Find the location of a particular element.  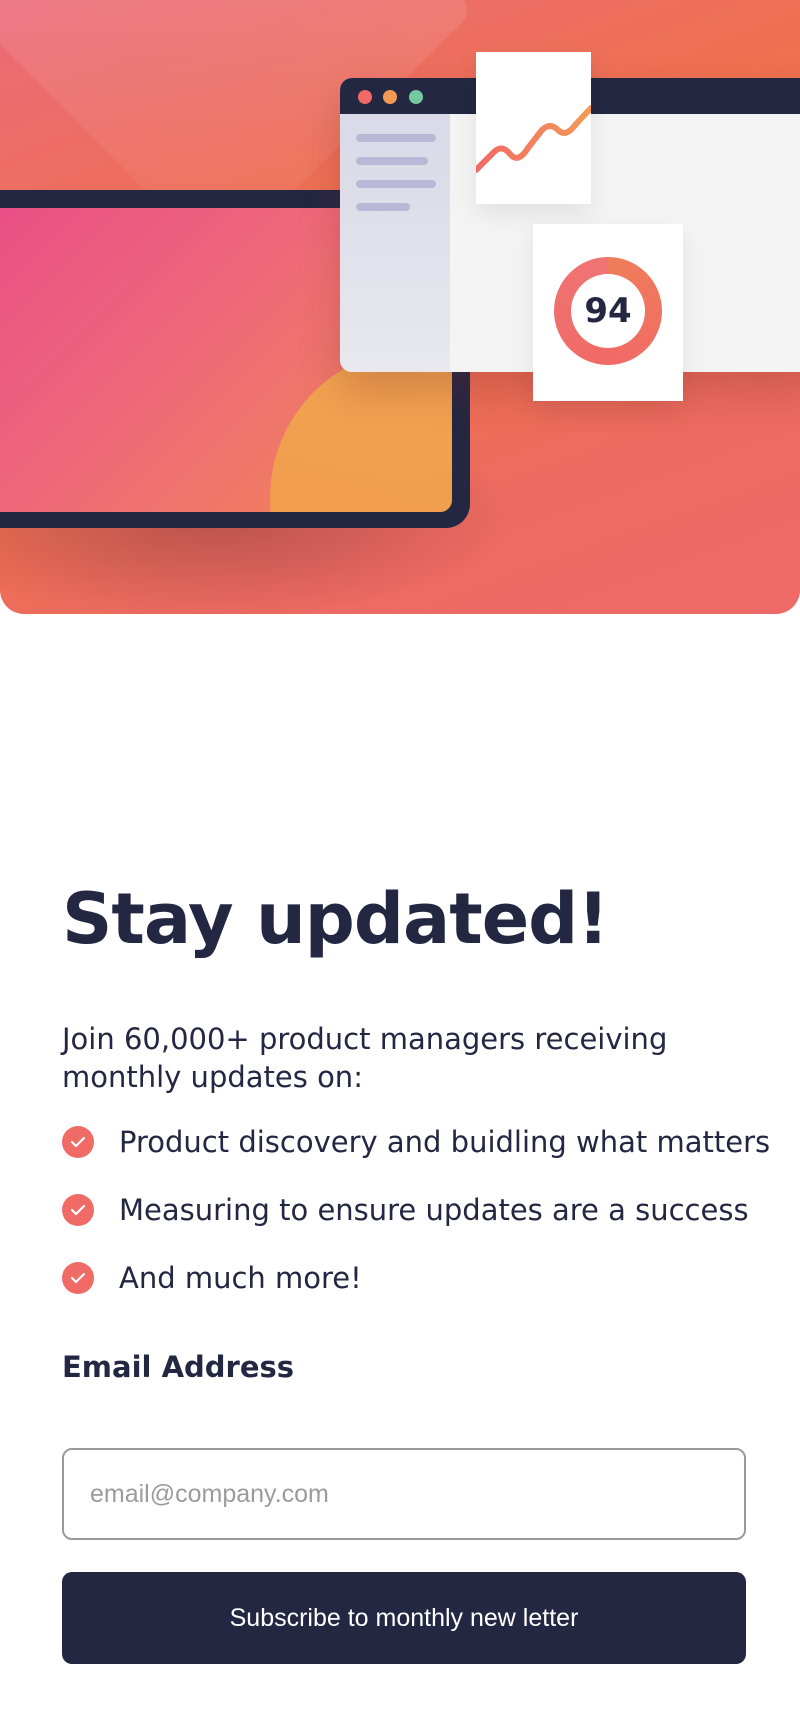

score-ring-icon: 94 is located at coordinates (608, 311).